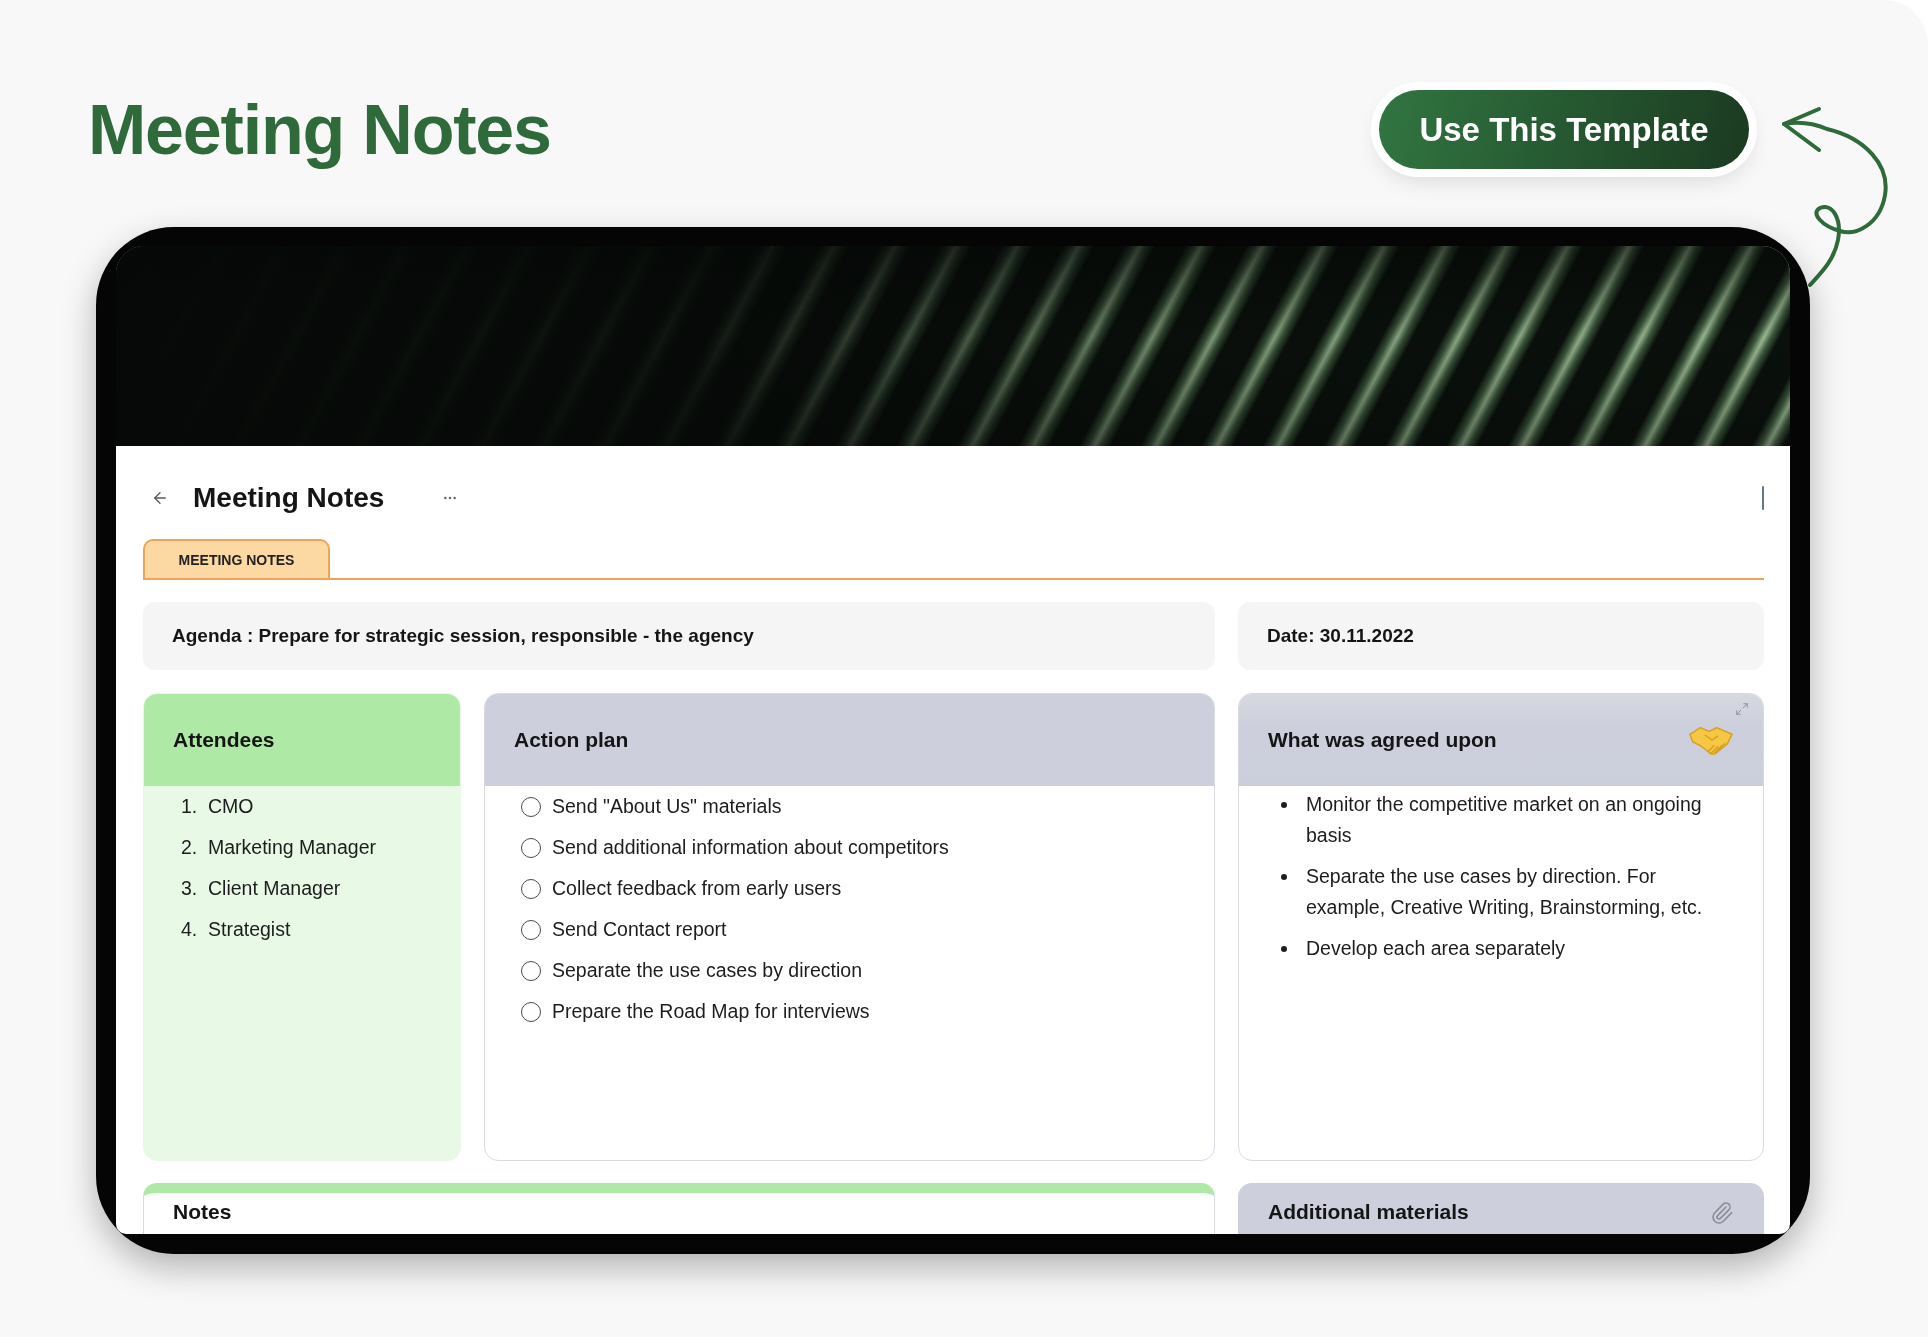  What do you see at coordinates (639, 929) in the screenshot?
I see `action-item-text: Send Contact report` at bounding box center [639, 929].